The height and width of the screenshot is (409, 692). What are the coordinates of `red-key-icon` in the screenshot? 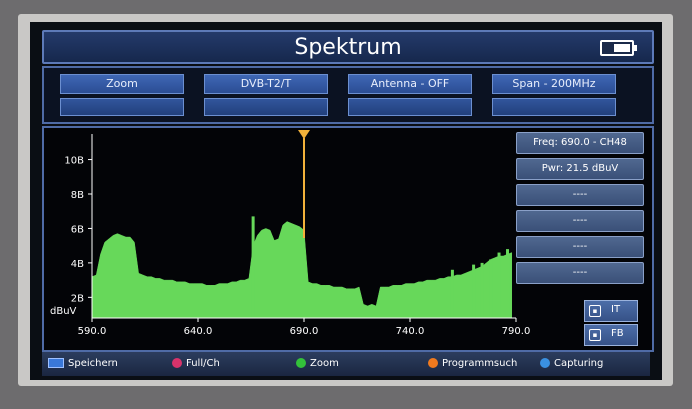 It's located at (177, 363).